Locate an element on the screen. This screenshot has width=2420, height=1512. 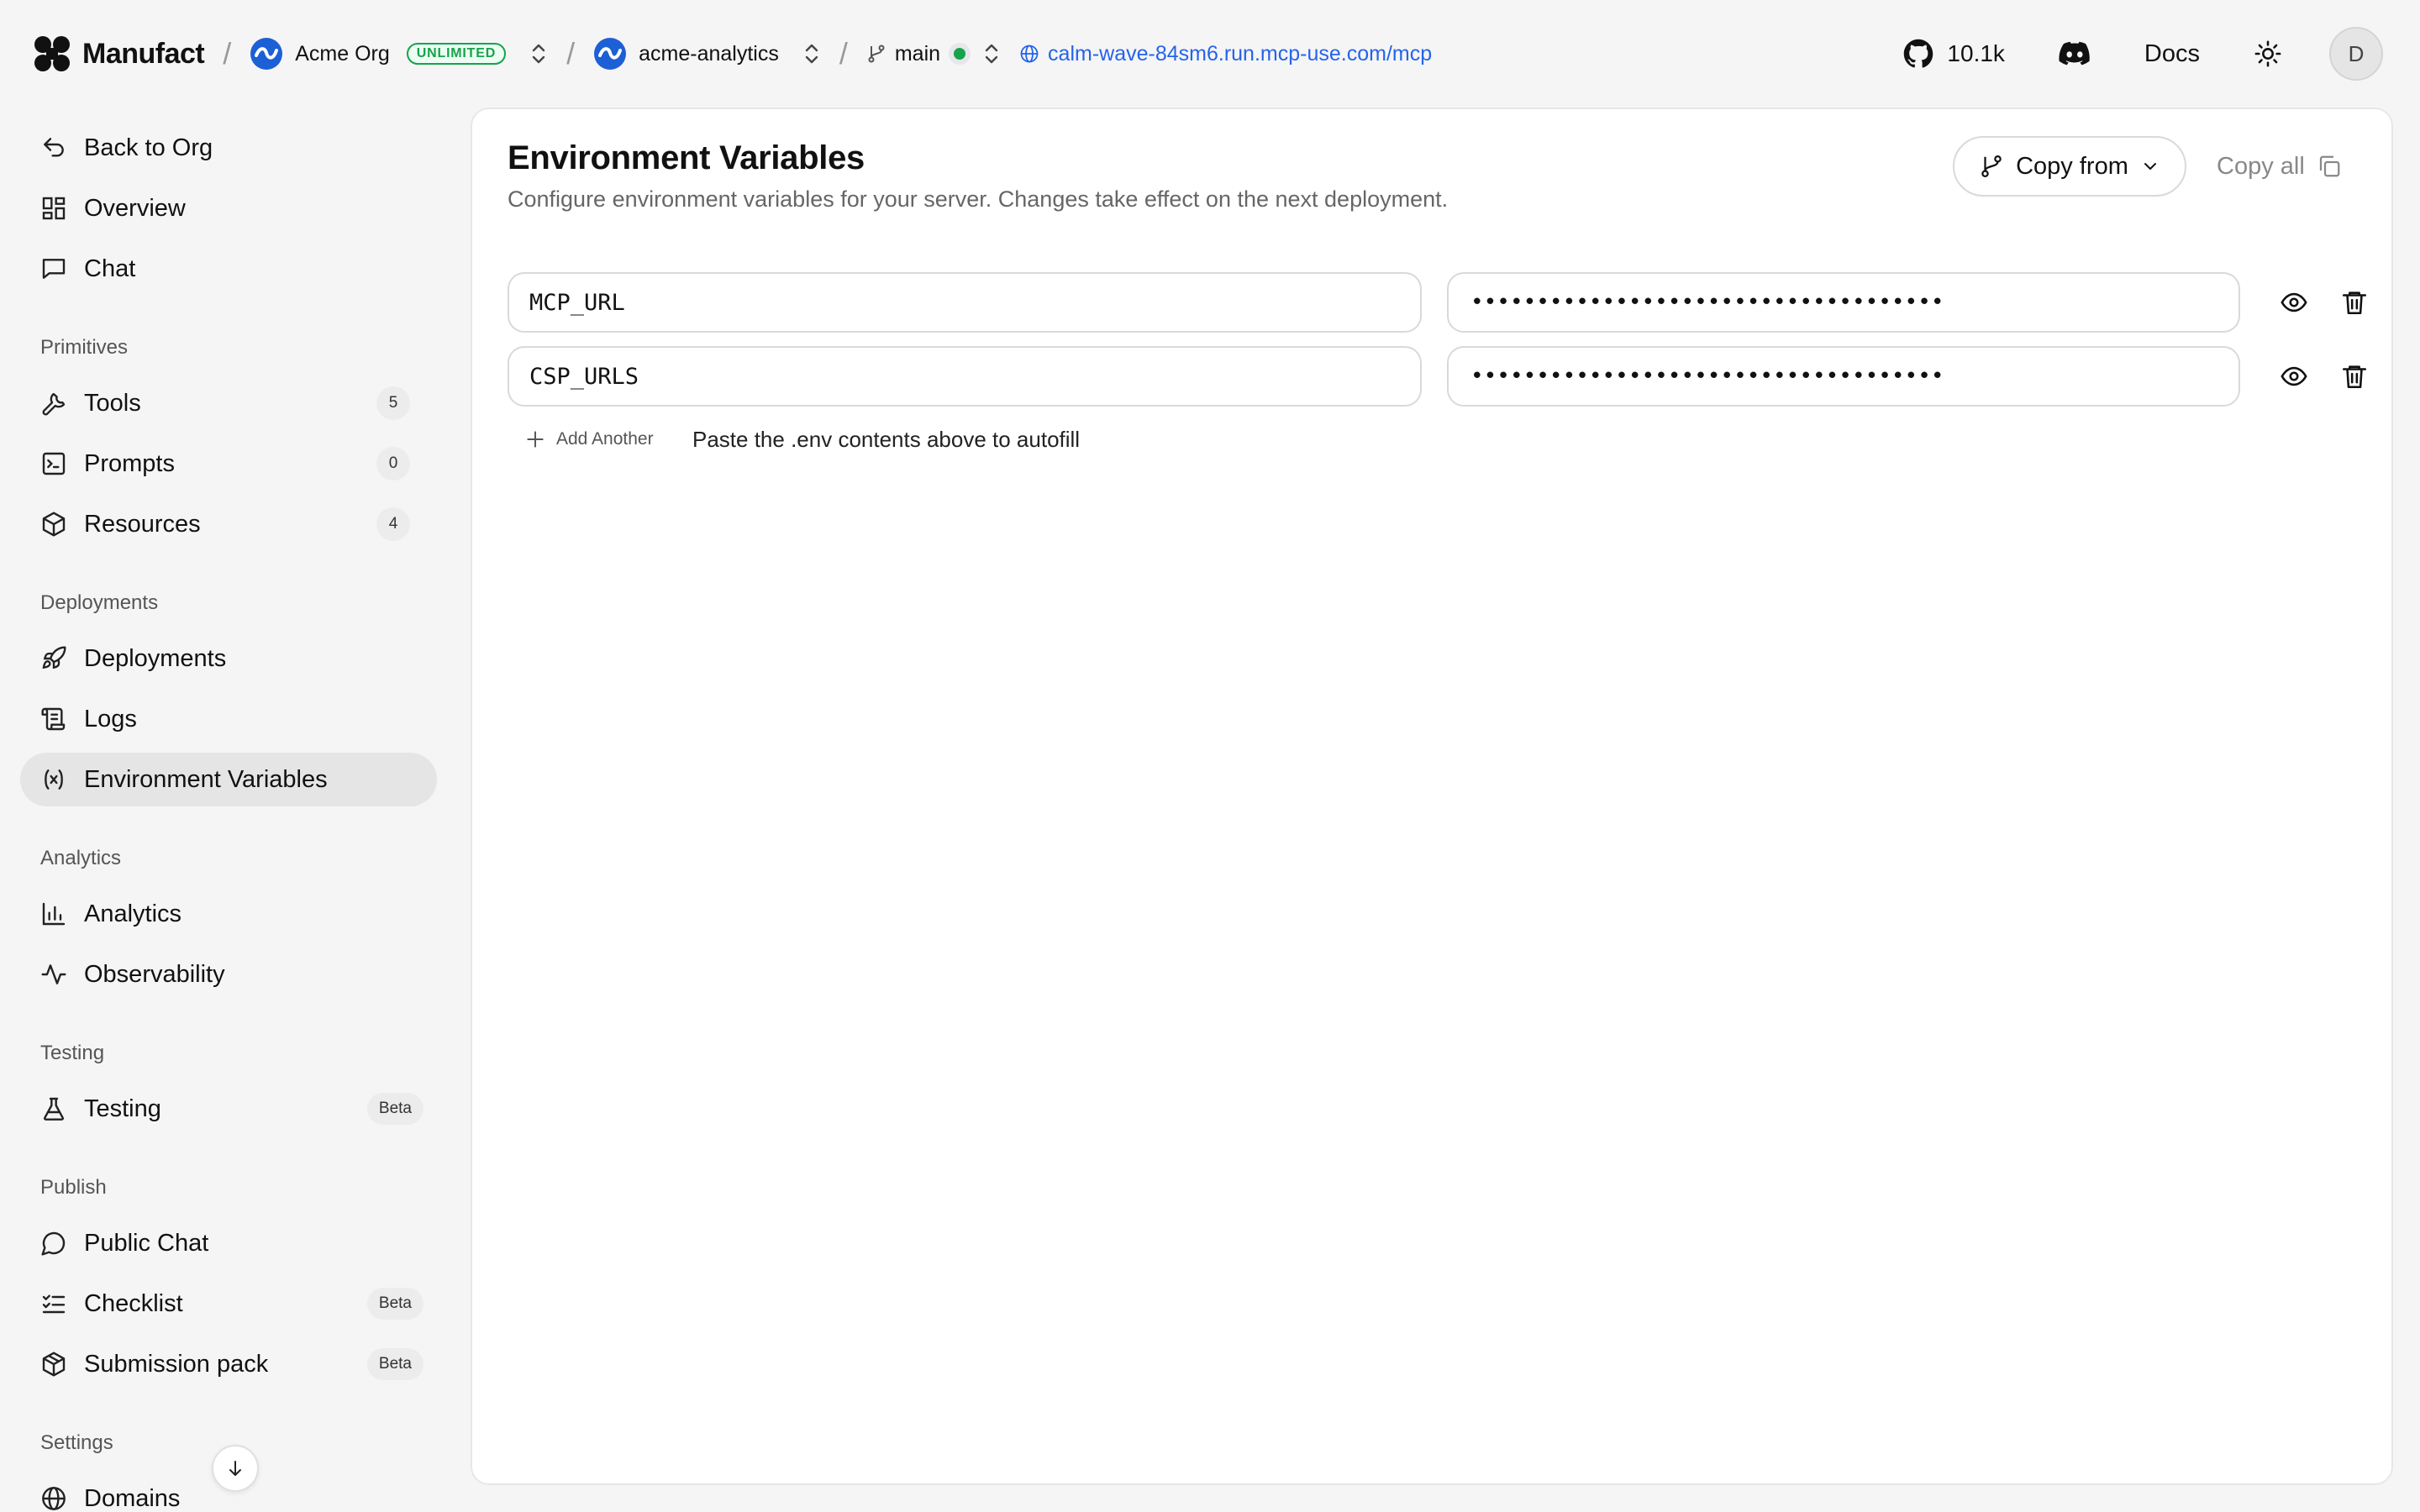
sidebar-item-observability: Observability is located at coordinates (228, 974).